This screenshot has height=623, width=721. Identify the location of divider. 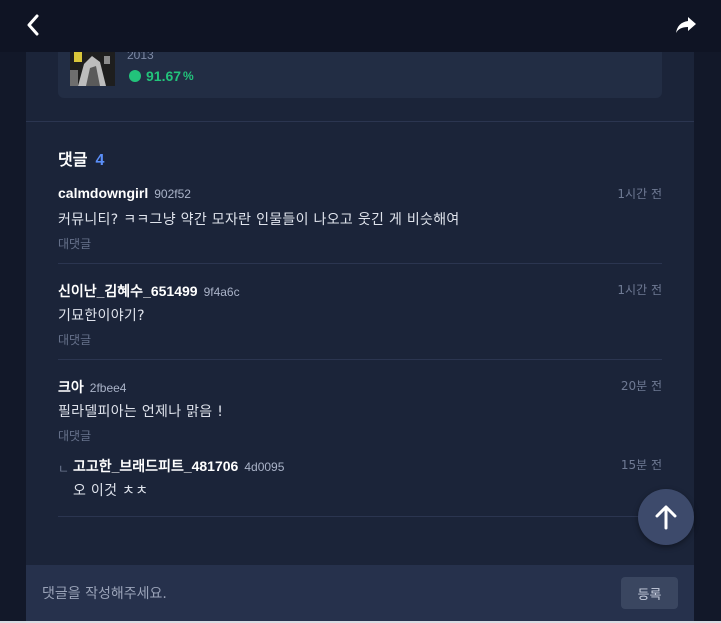
(360, 121).